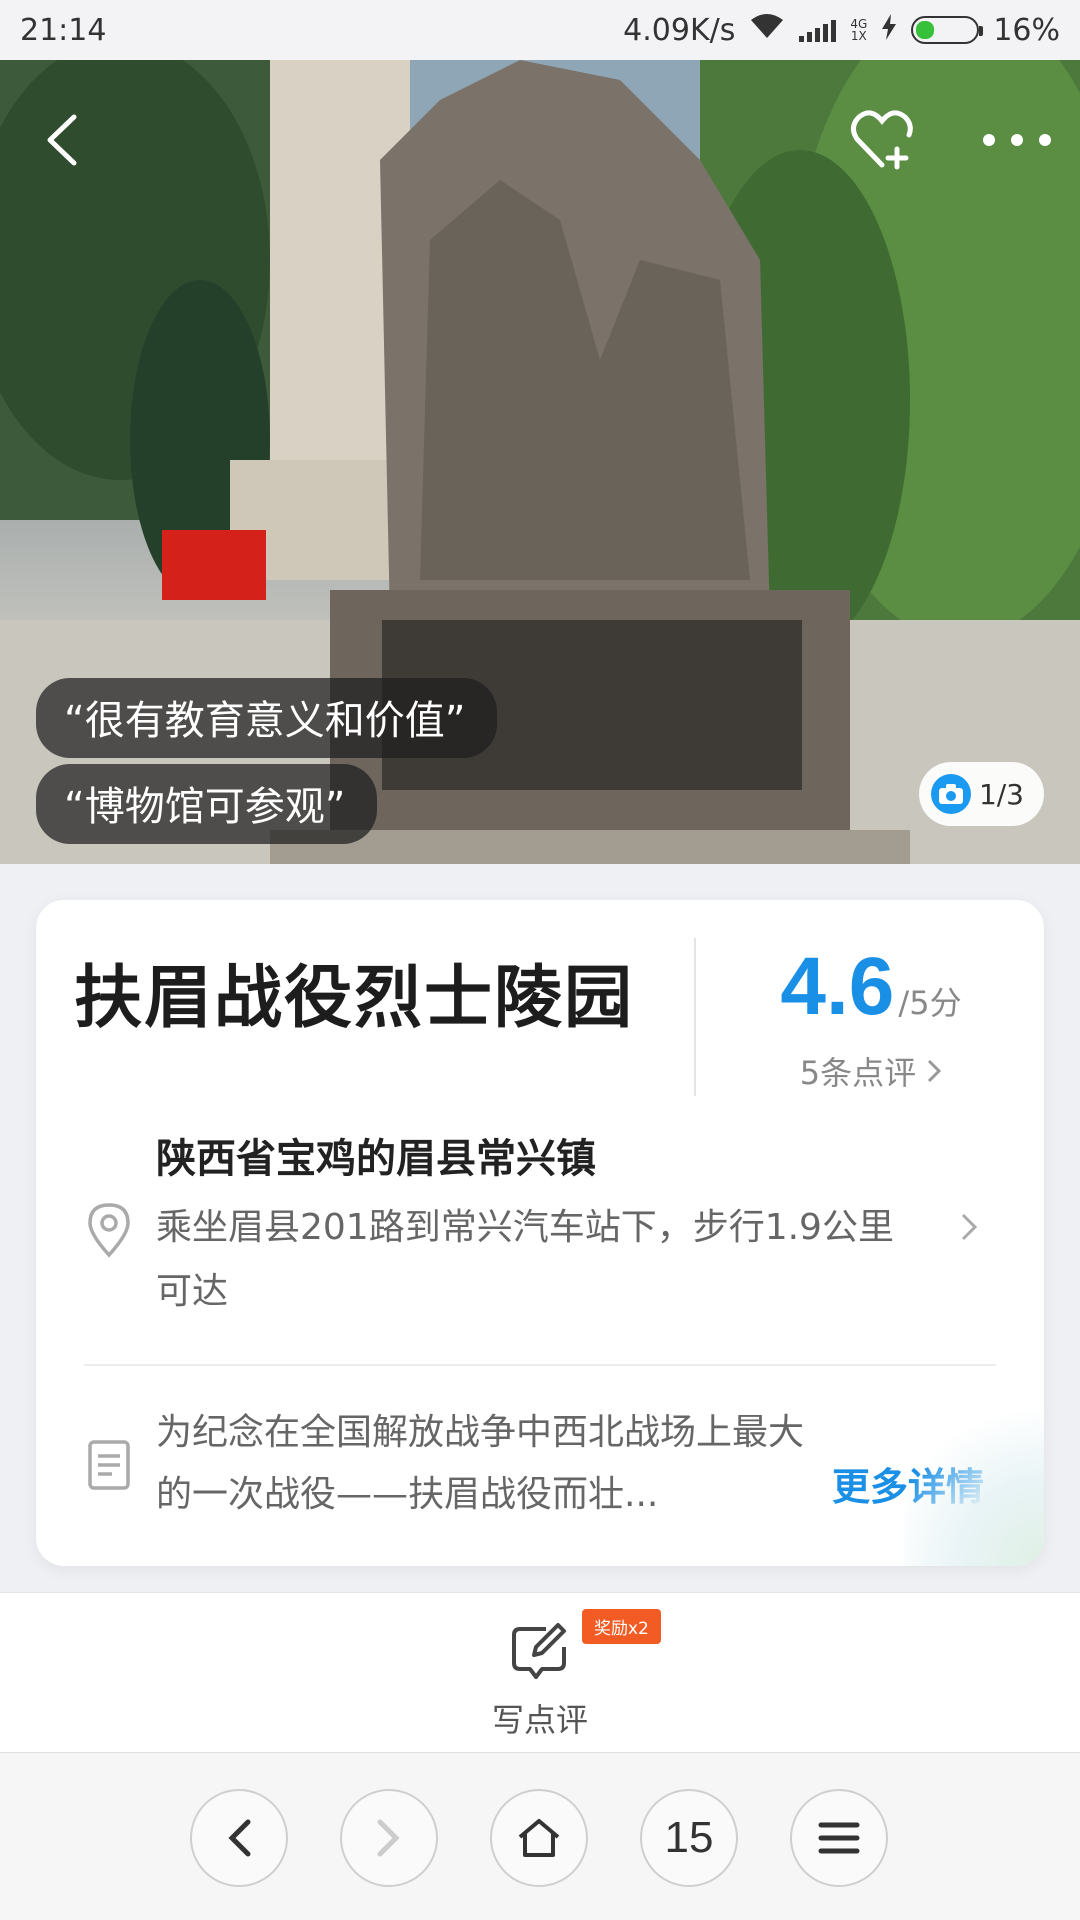  Describe the element at coordinates (818, 30) in the screenshot. I see `signal-icon` at that location.